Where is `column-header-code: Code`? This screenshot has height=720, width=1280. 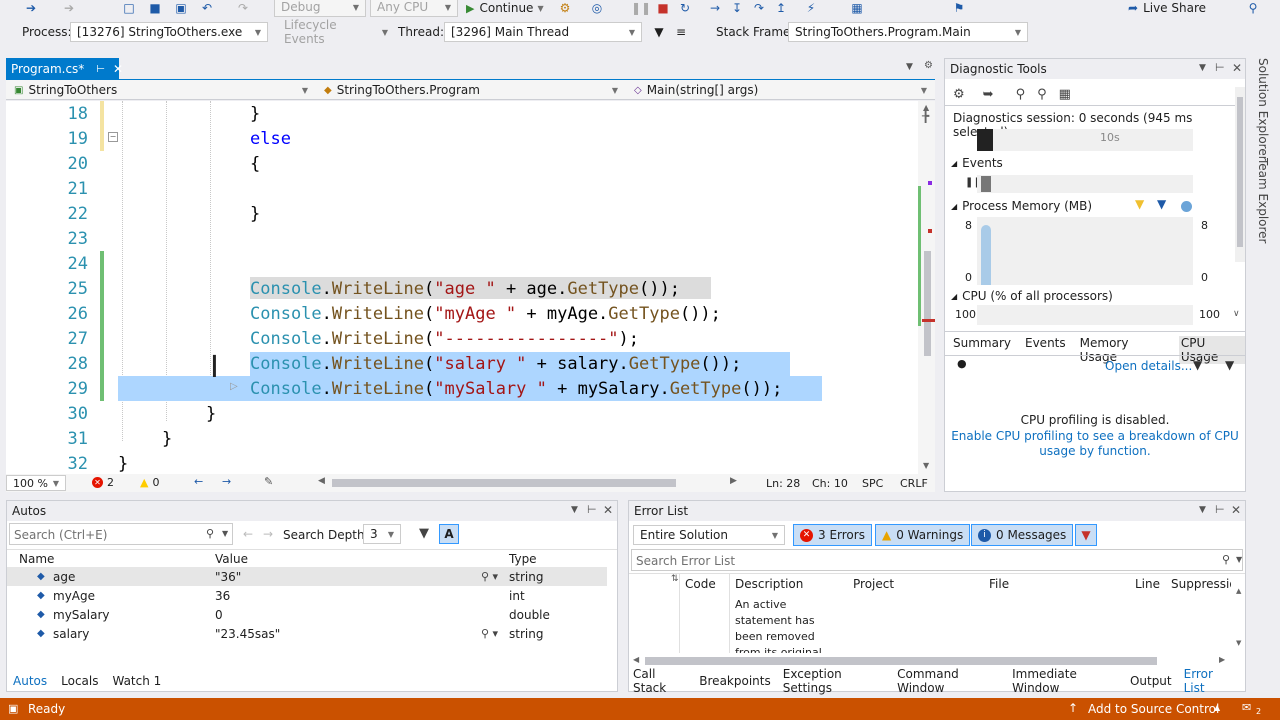
column-header-code: Code is located at coordinates (700, 584).